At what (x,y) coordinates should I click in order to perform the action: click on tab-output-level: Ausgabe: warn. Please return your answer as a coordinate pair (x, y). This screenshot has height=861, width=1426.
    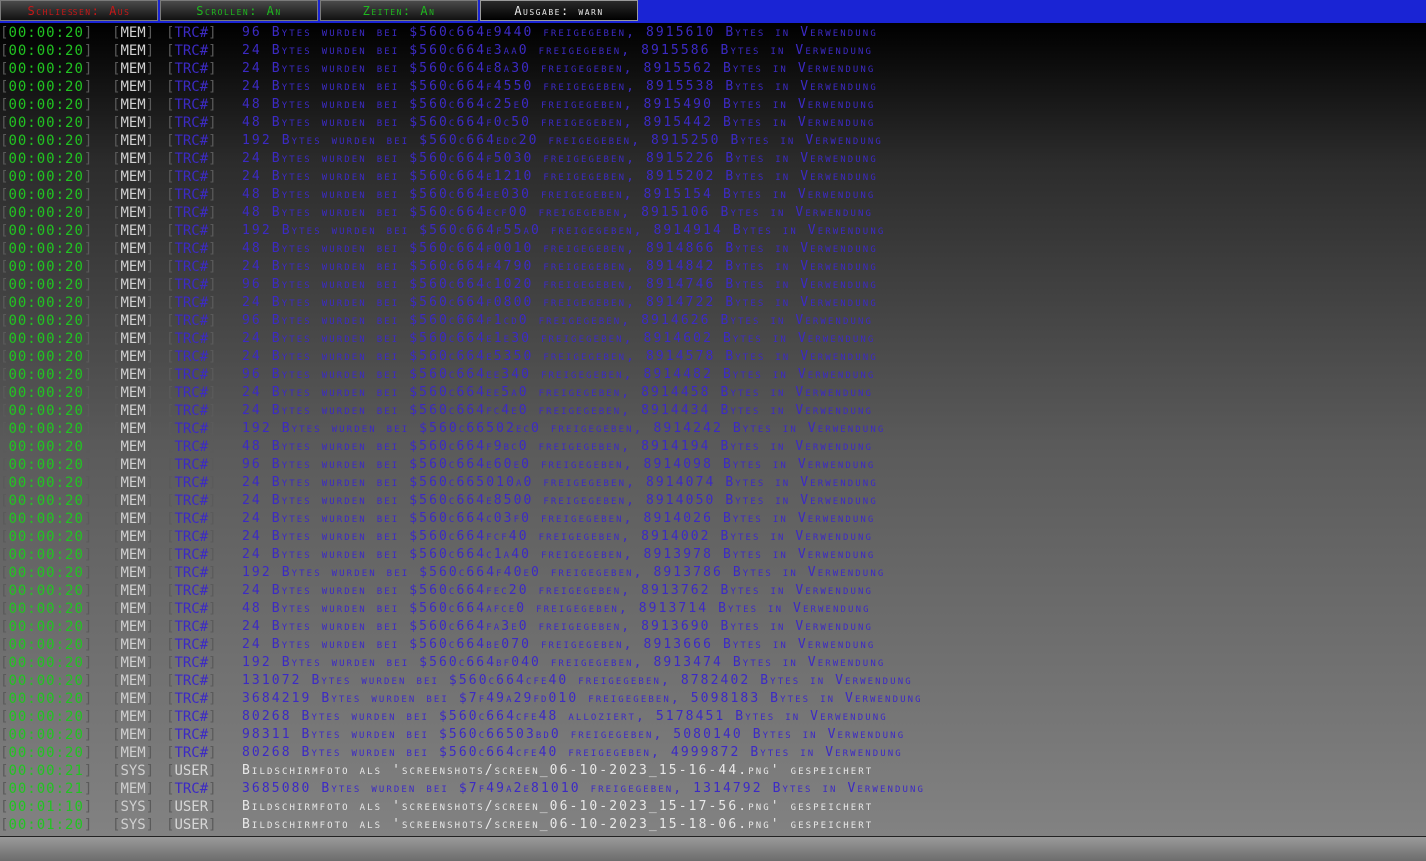
    Looking at the image, I should click on (559, 10).